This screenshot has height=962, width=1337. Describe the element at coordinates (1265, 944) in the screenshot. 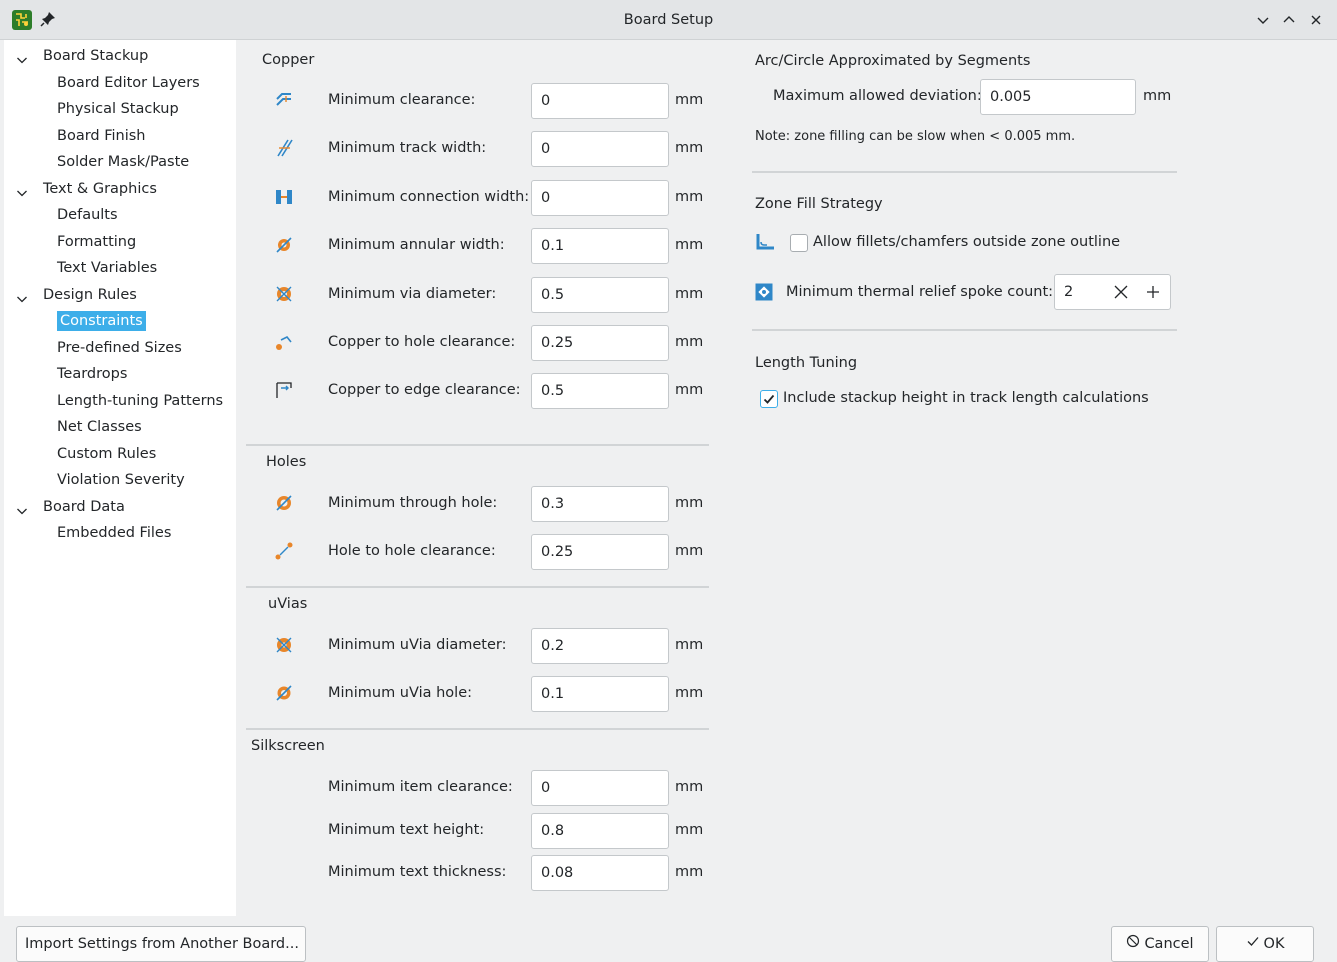

I see `ok-button: OK` at that location.